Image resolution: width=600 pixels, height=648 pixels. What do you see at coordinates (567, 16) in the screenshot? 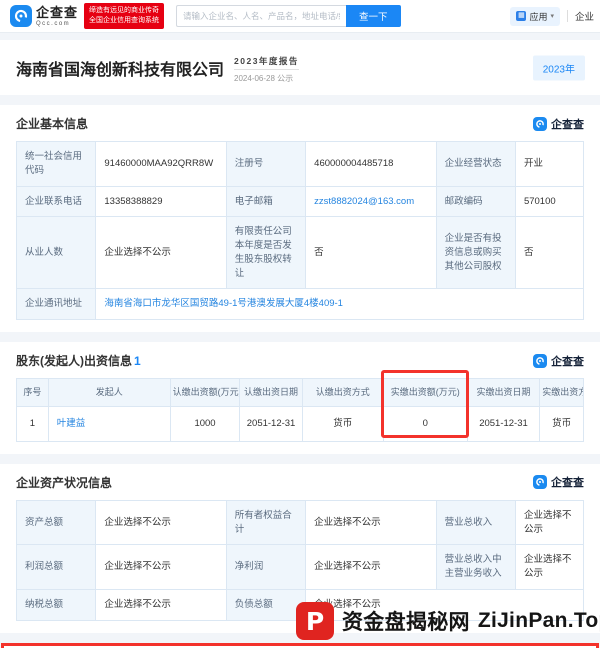
I see `divider` at bounding box center [567, 16].